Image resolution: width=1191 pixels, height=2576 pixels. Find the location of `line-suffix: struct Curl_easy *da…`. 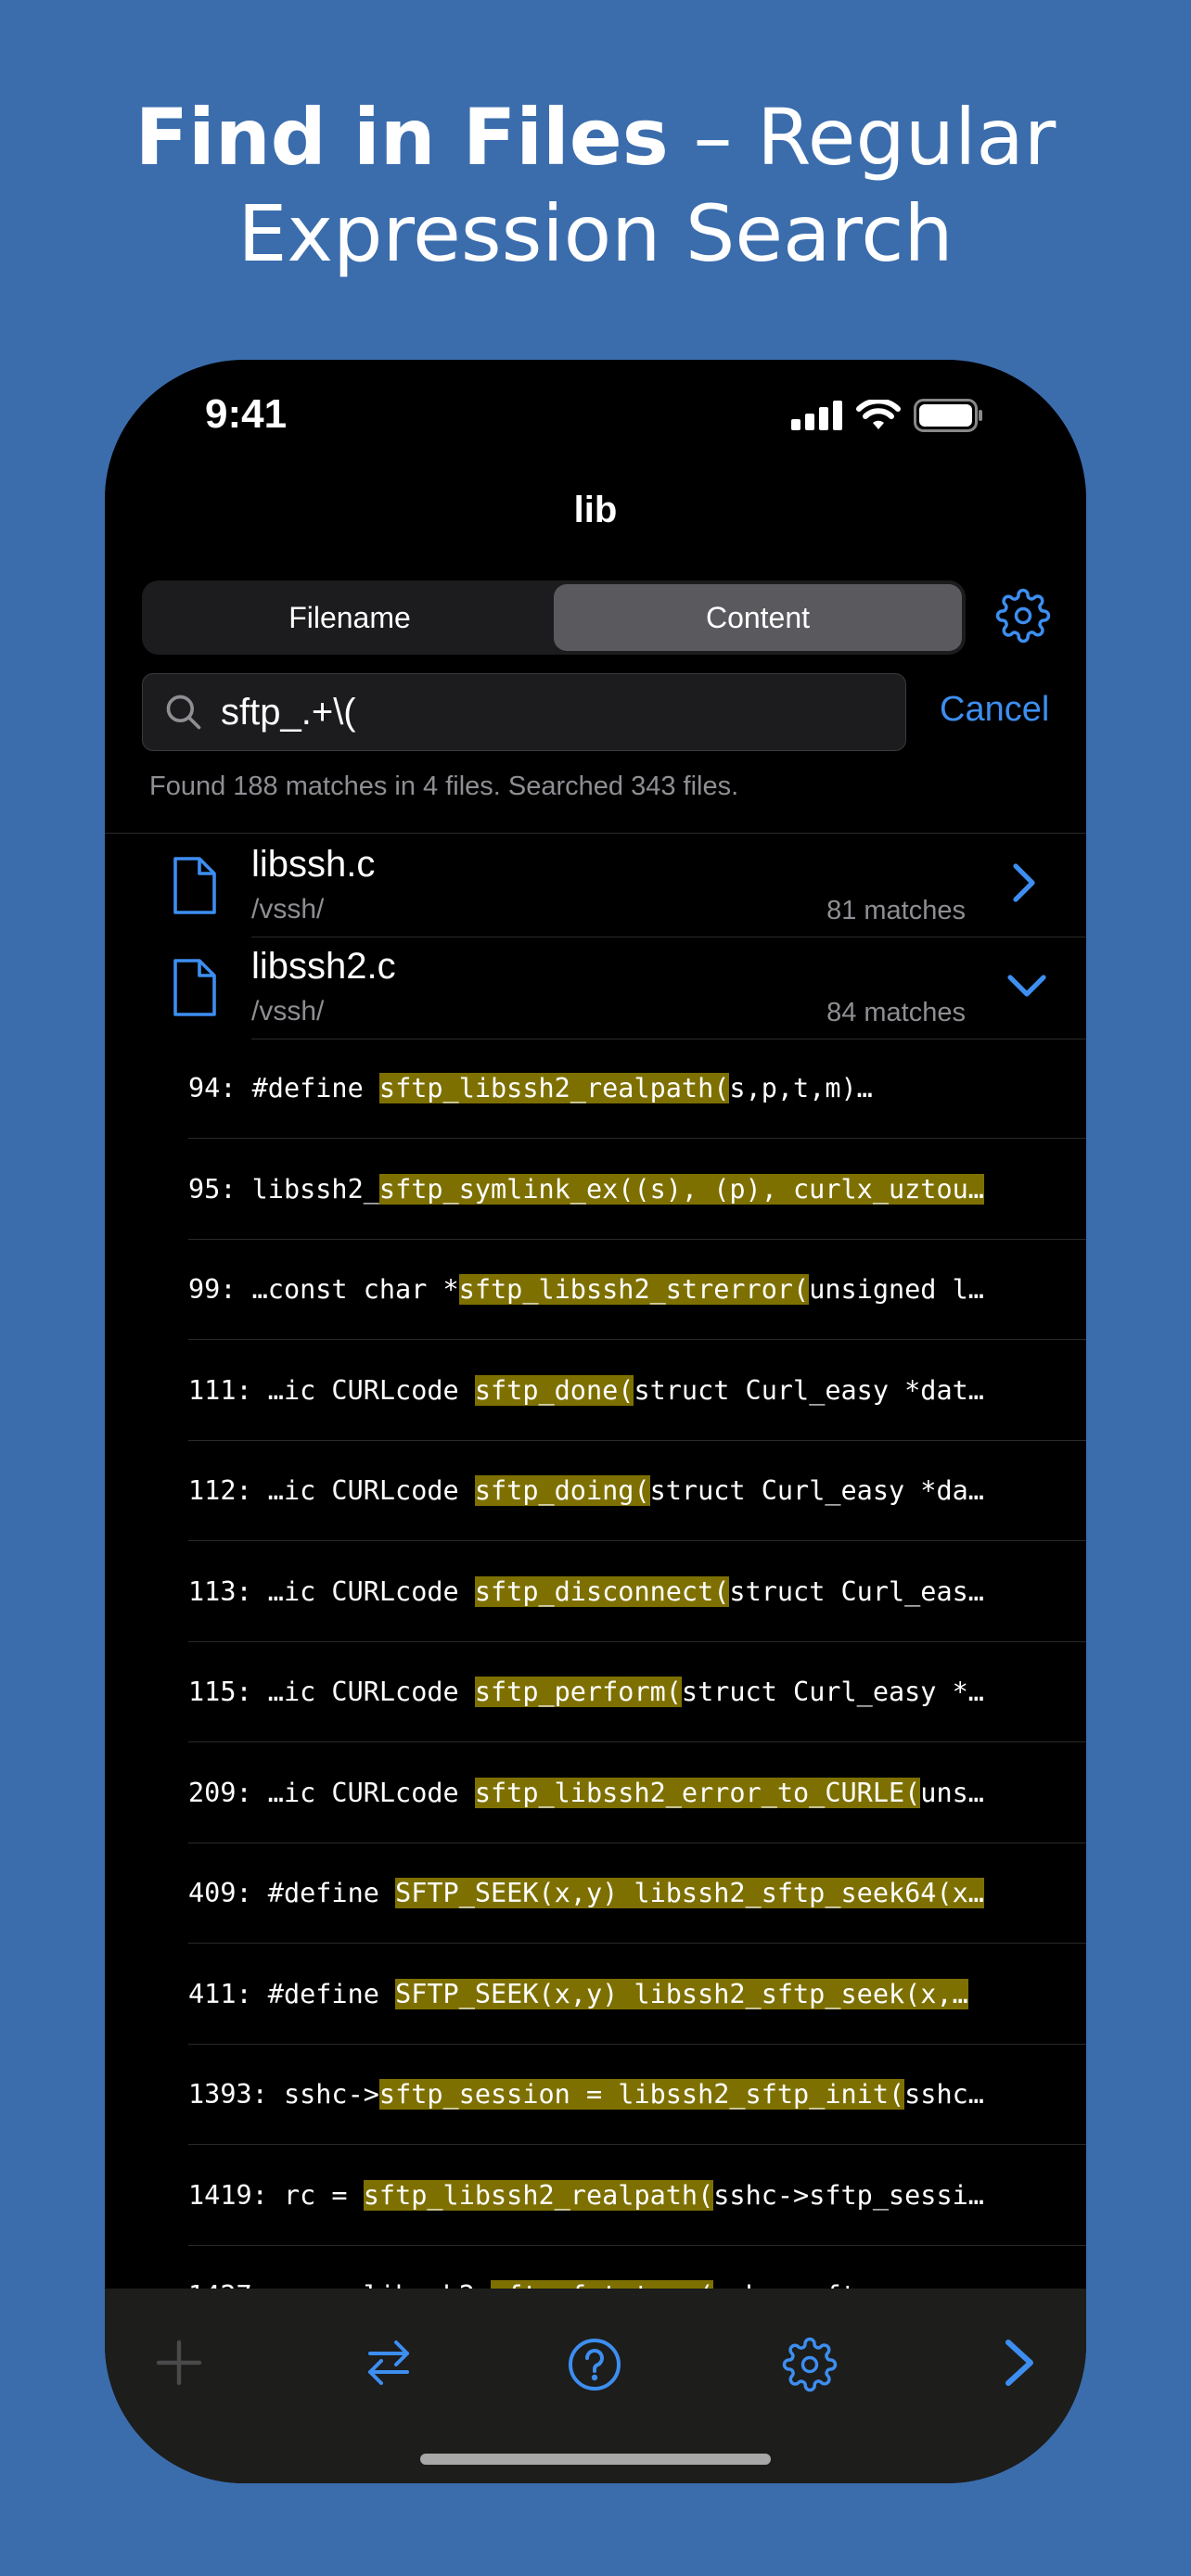

line-suffix: struct Curl_easy *da… is located at coordinates (816, 1491).